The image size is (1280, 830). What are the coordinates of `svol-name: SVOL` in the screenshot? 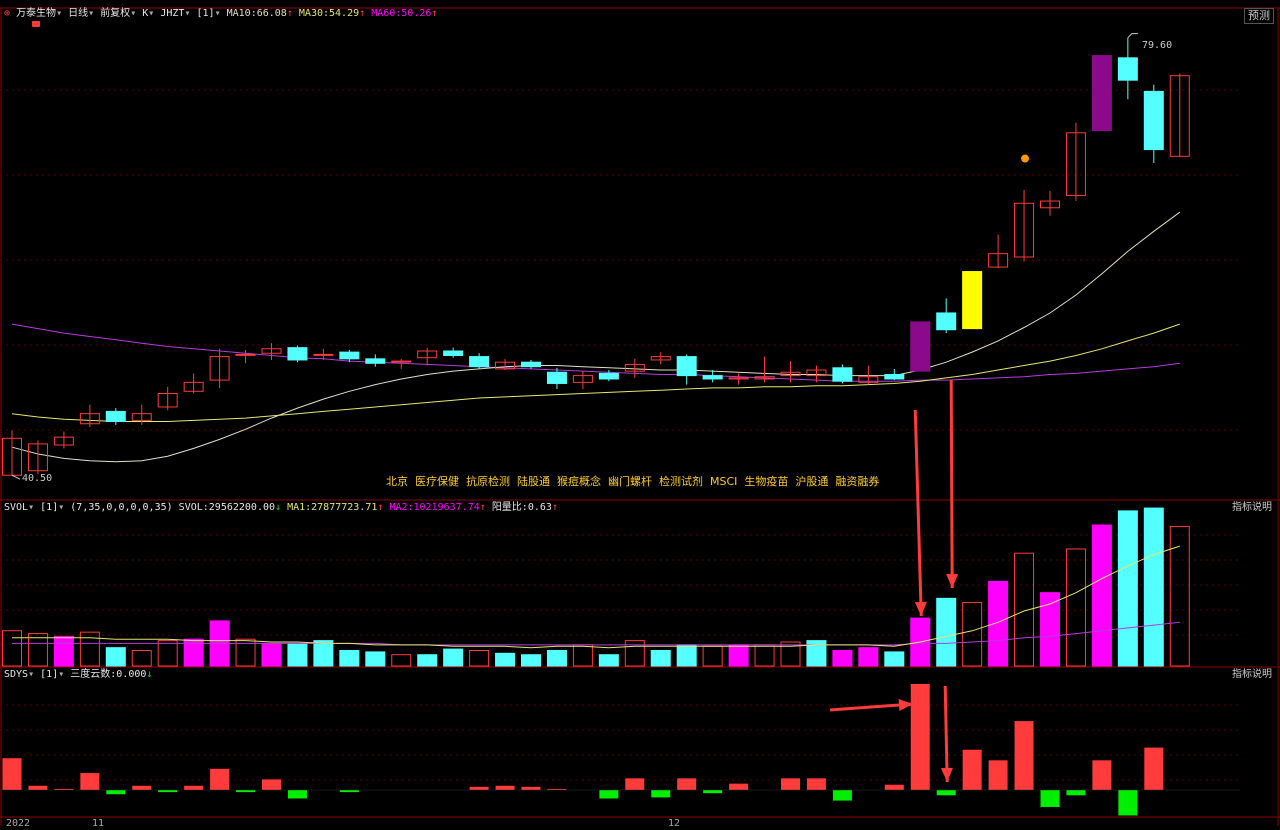 It's located at (16, 507).